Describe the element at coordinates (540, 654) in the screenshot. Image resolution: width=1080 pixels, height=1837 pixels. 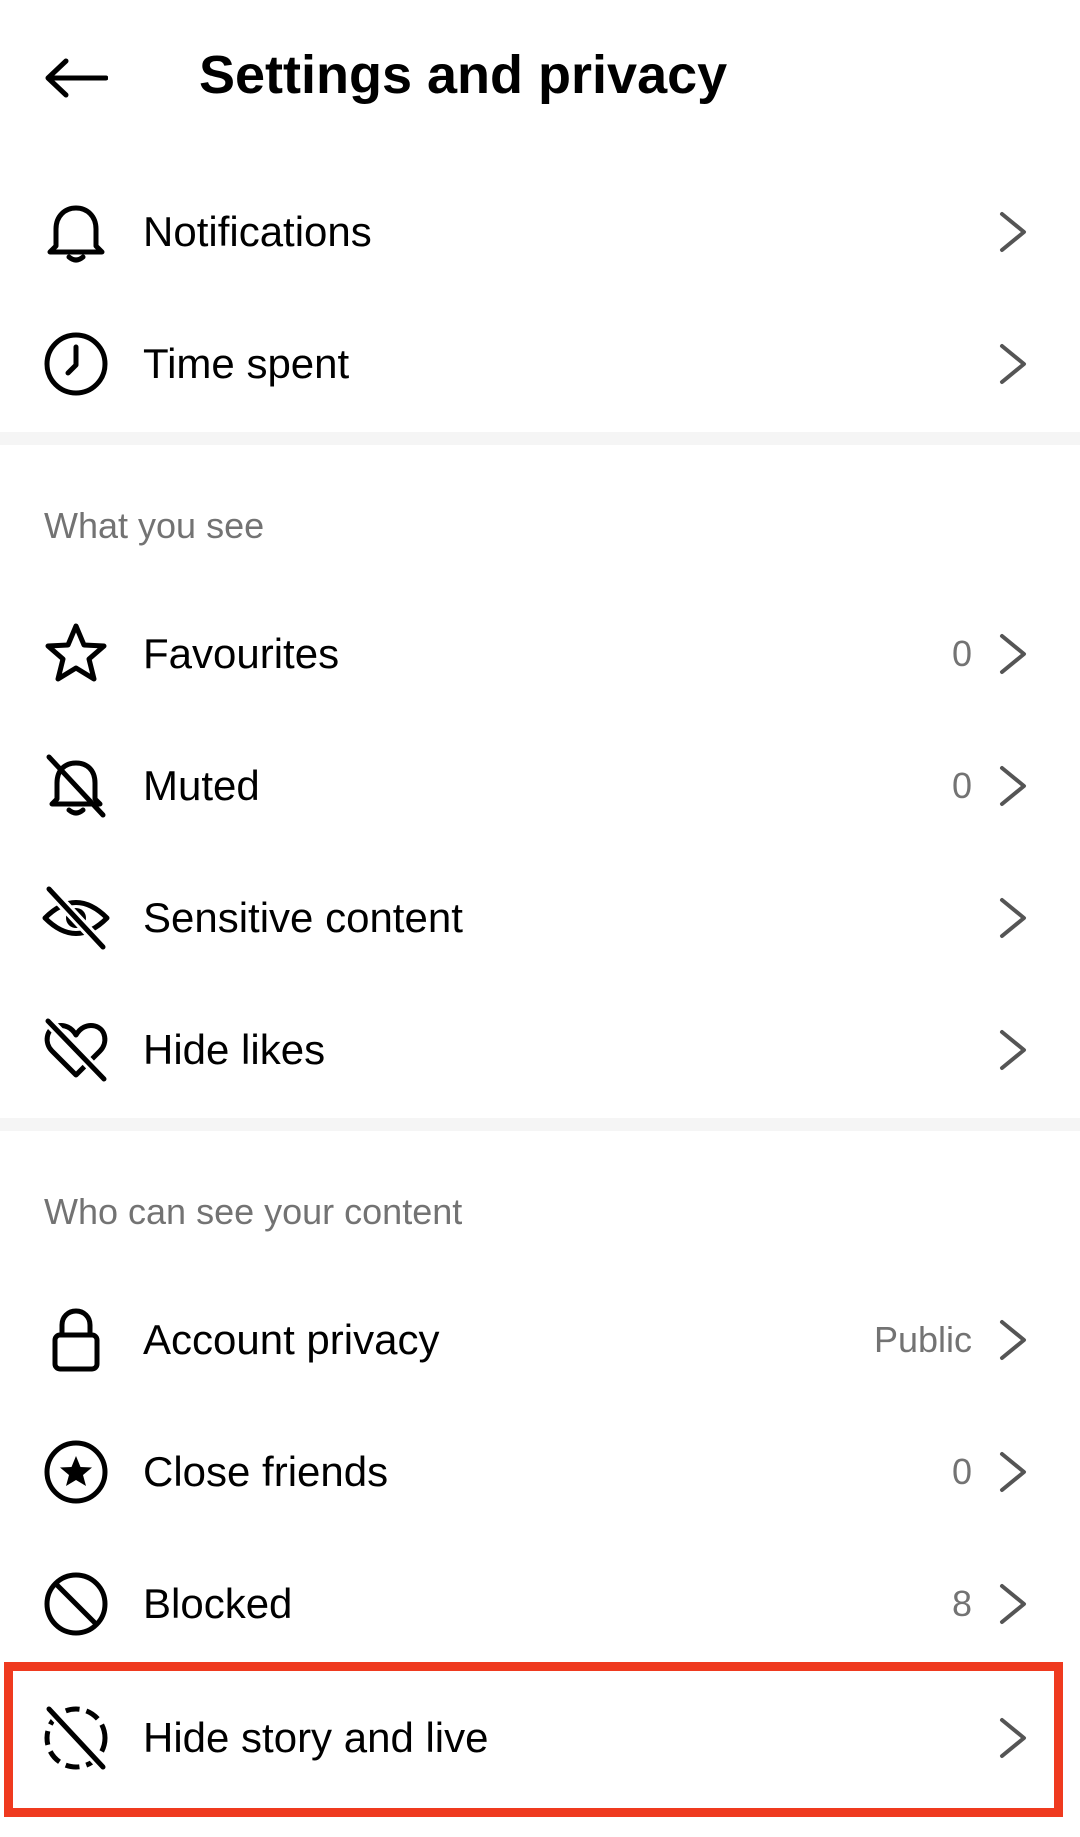
I see `favourites-row: Favourites 0` at that location.